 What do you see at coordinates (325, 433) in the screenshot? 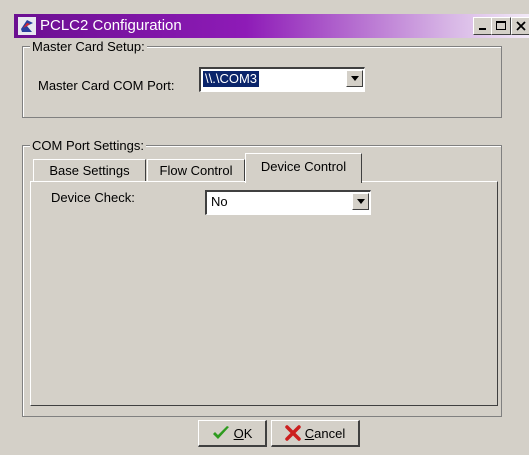
I see `cancel-label: Cancel` at bounding box center [325, 433].